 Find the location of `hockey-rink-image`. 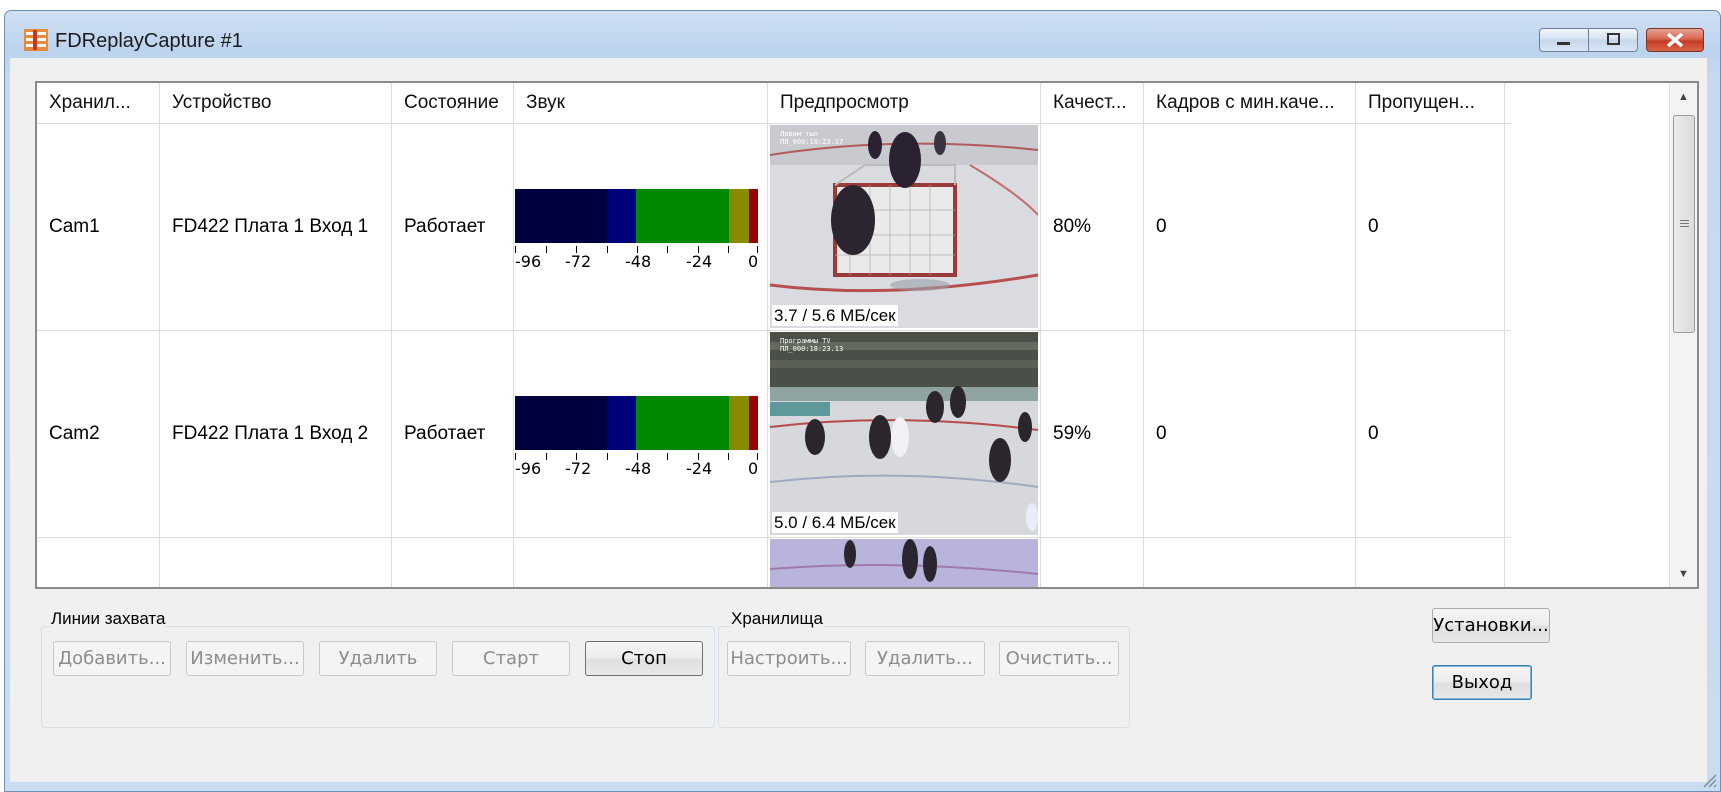

hockey-rink-image is located at coordinates (904, 433).